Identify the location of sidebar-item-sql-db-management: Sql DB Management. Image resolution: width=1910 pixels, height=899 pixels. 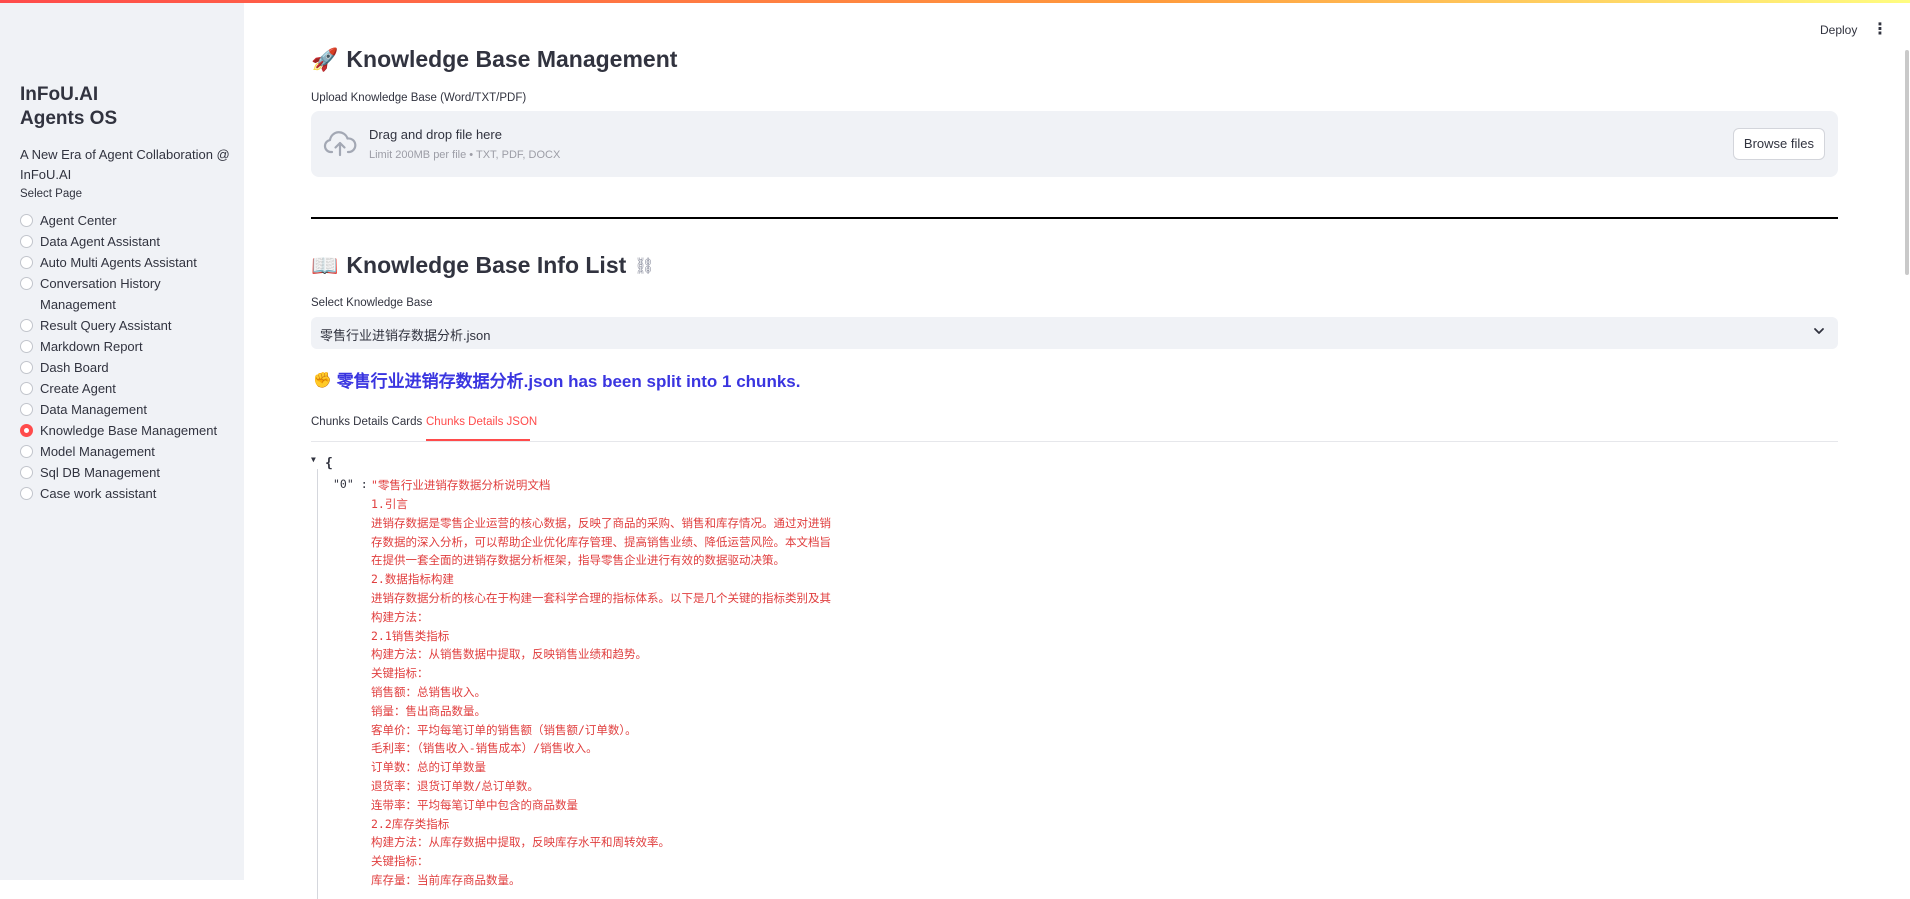
(127, 472).